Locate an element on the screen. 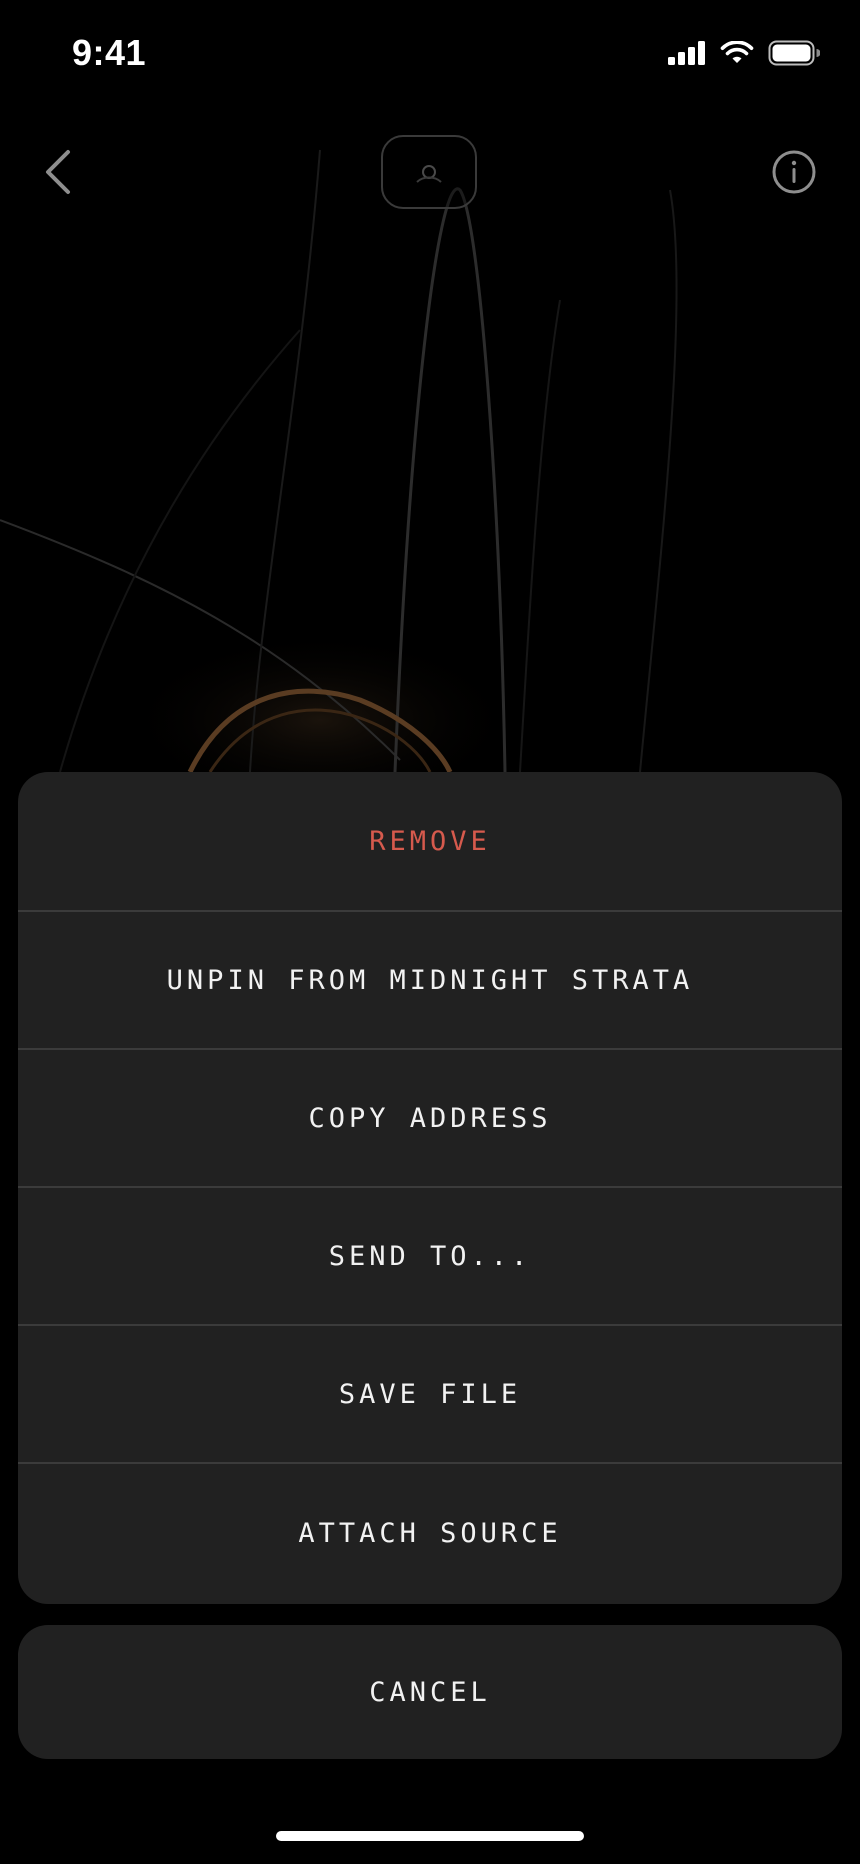  cellular-signal-icon is located at coordinates (686, 53).